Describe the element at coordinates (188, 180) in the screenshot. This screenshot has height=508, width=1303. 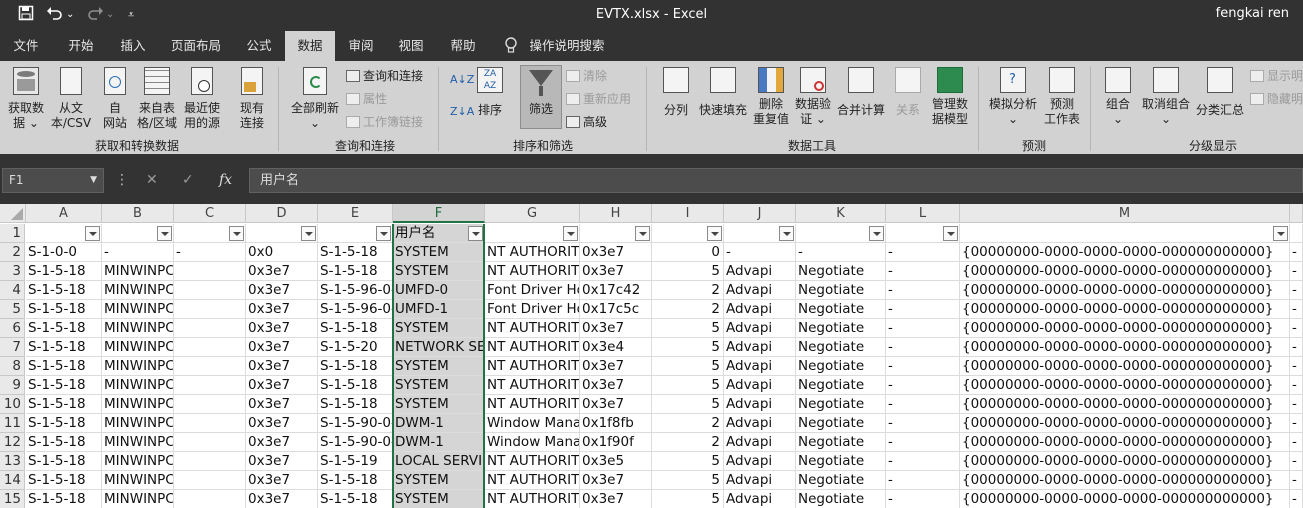
I see `confirm-entry-icon: ✓` at that location.